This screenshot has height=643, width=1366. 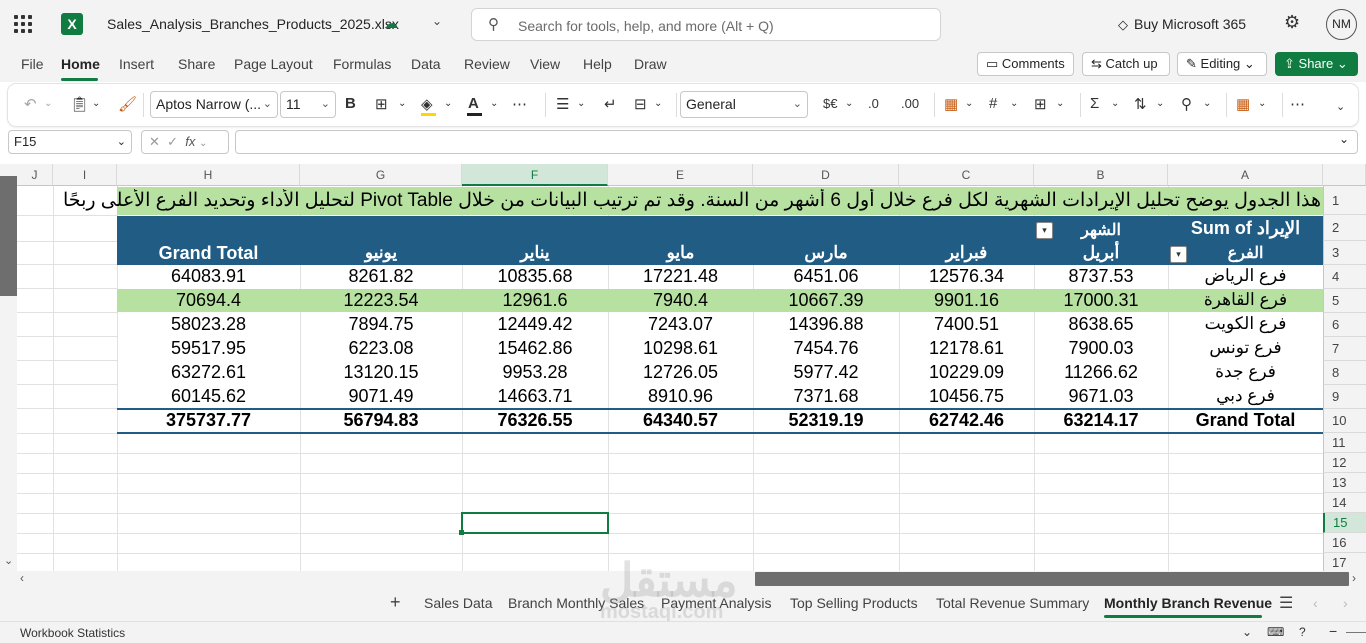 I want to click on value-cell: 12223.54, so click(x=381, y=301).